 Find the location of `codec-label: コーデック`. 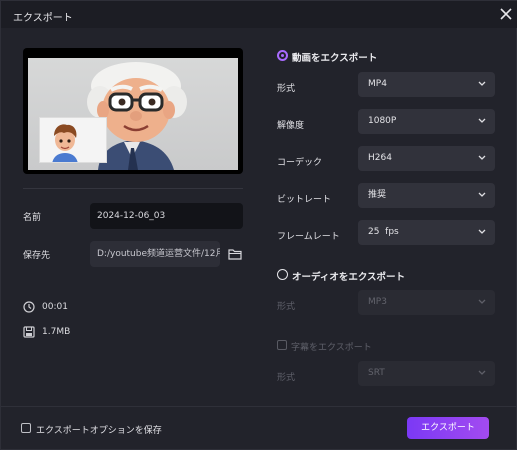

codec-label: コーデック is located at coordinates (300, 163).